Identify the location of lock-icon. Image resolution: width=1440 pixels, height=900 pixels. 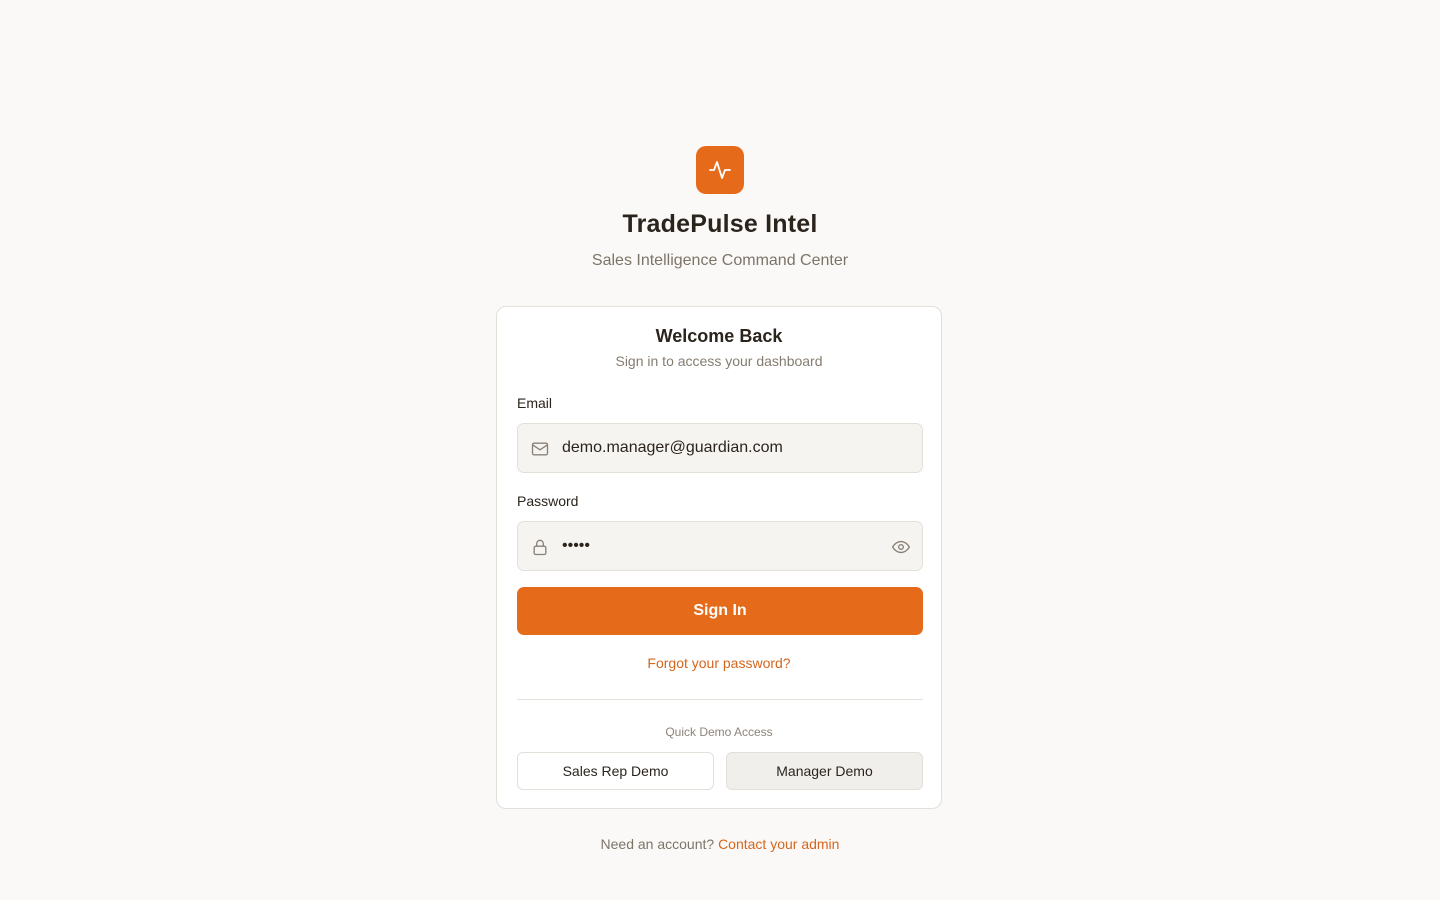
(540, 547).